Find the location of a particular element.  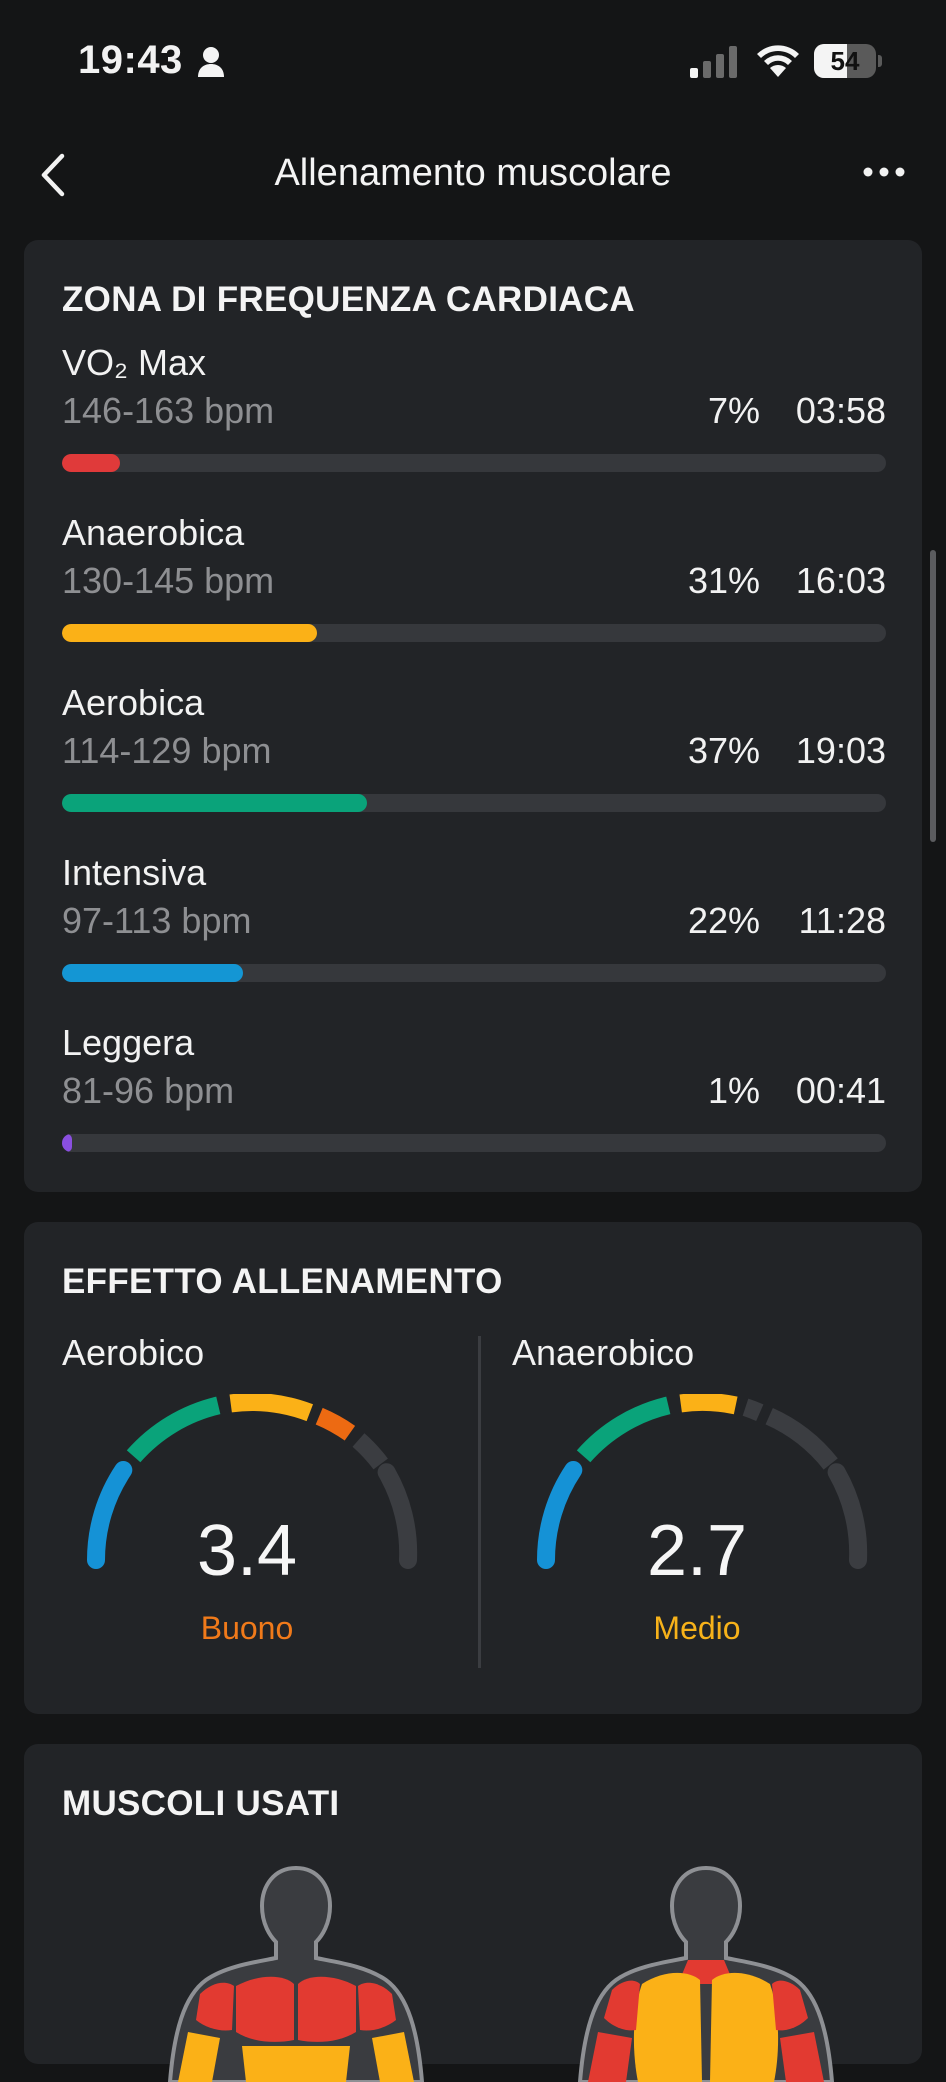

zone-percent: 1% is located at coordinates (733, 1090).